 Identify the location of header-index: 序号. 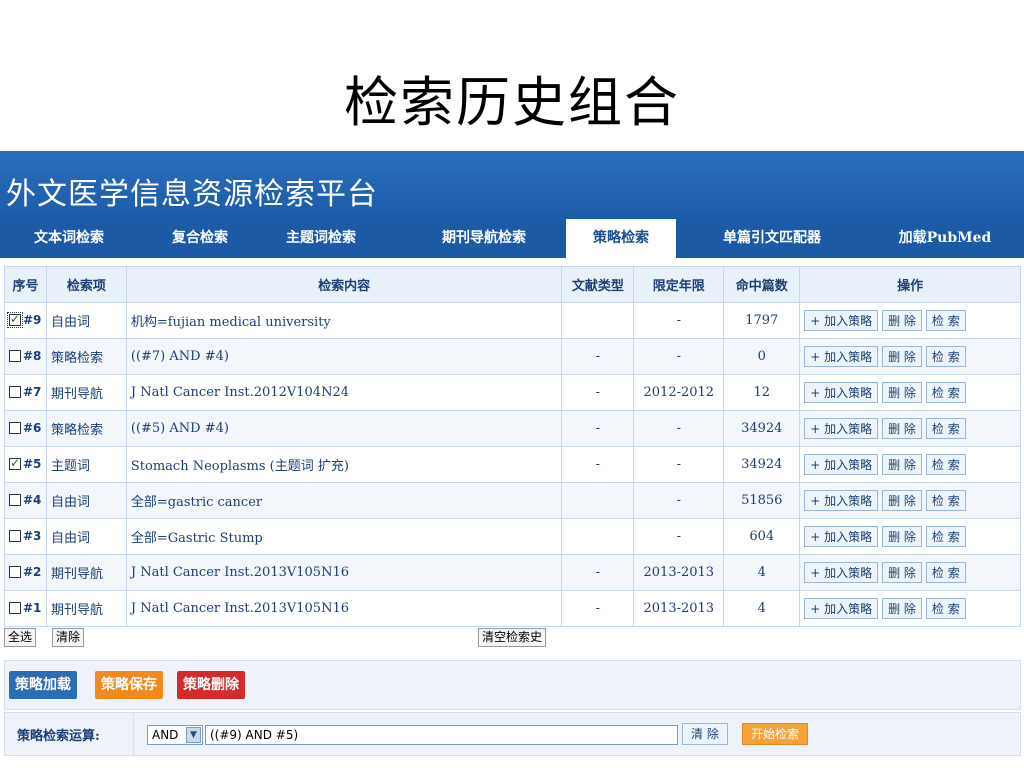
(25, 284).